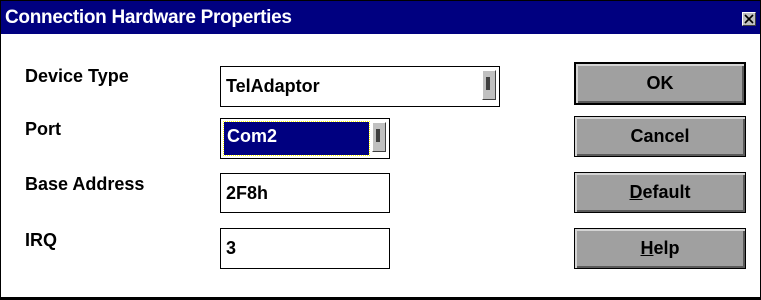 The width and height of the screenshot is (761, 300). What do you see at coordinates (666, 248) in the screenshot?
I see `help-label-rest: elp` at bounding box center [666, 248].